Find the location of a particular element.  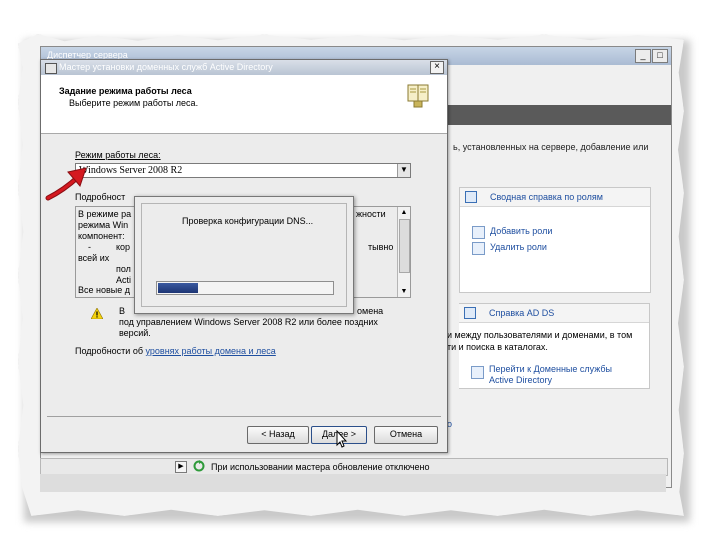

add-roles-icon is located at coordinates (478, 232).